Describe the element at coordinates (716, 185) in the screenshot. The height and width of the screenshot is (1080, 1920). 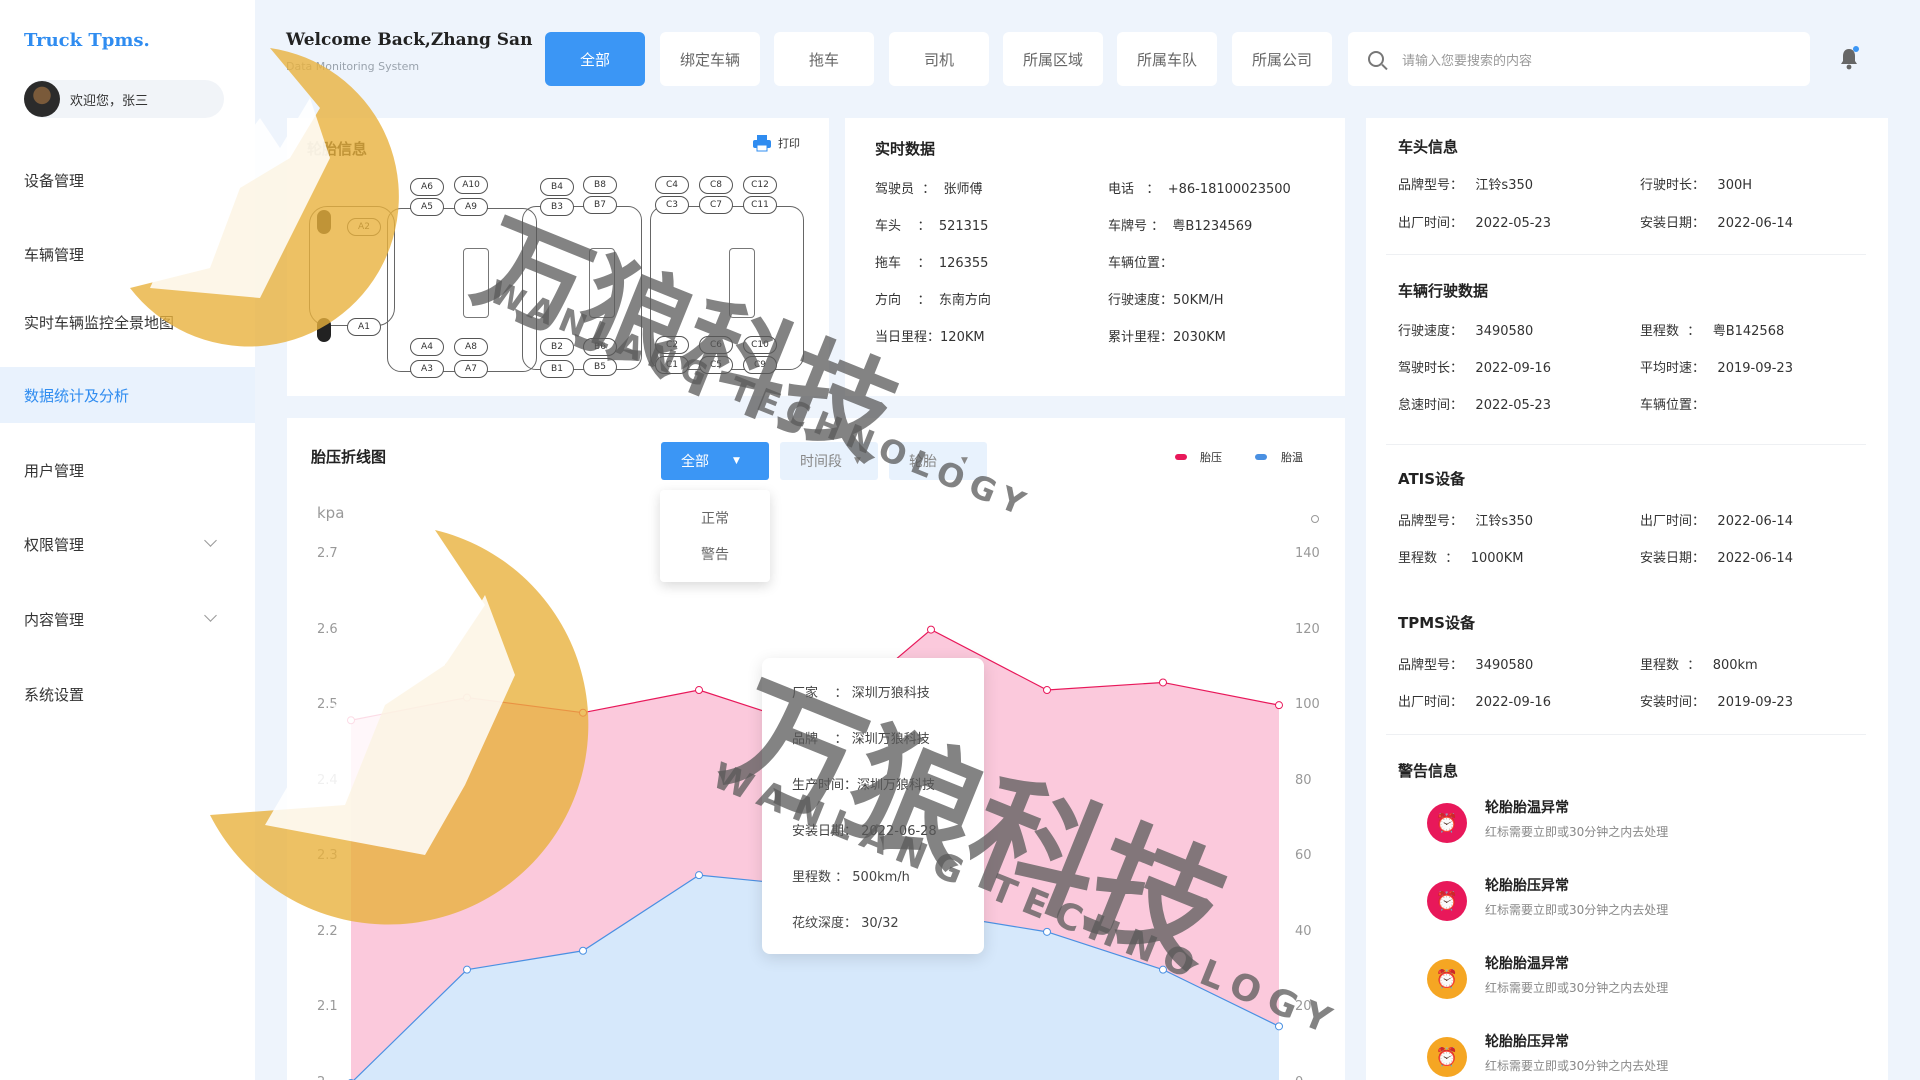
I see `tire-c8: C8` at that location.